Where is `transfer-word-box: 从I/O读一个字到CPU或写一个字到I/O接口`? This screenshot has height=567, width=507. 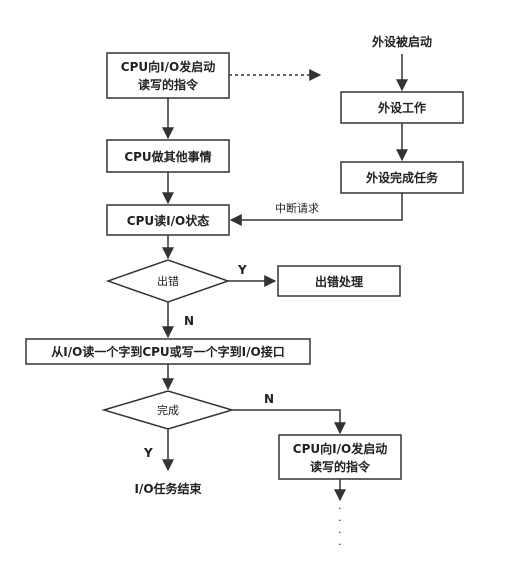
transfer-word-box: 从I/O读一个字到CPU或写一个字到I/O接口 is located at coordinates (168, 351).